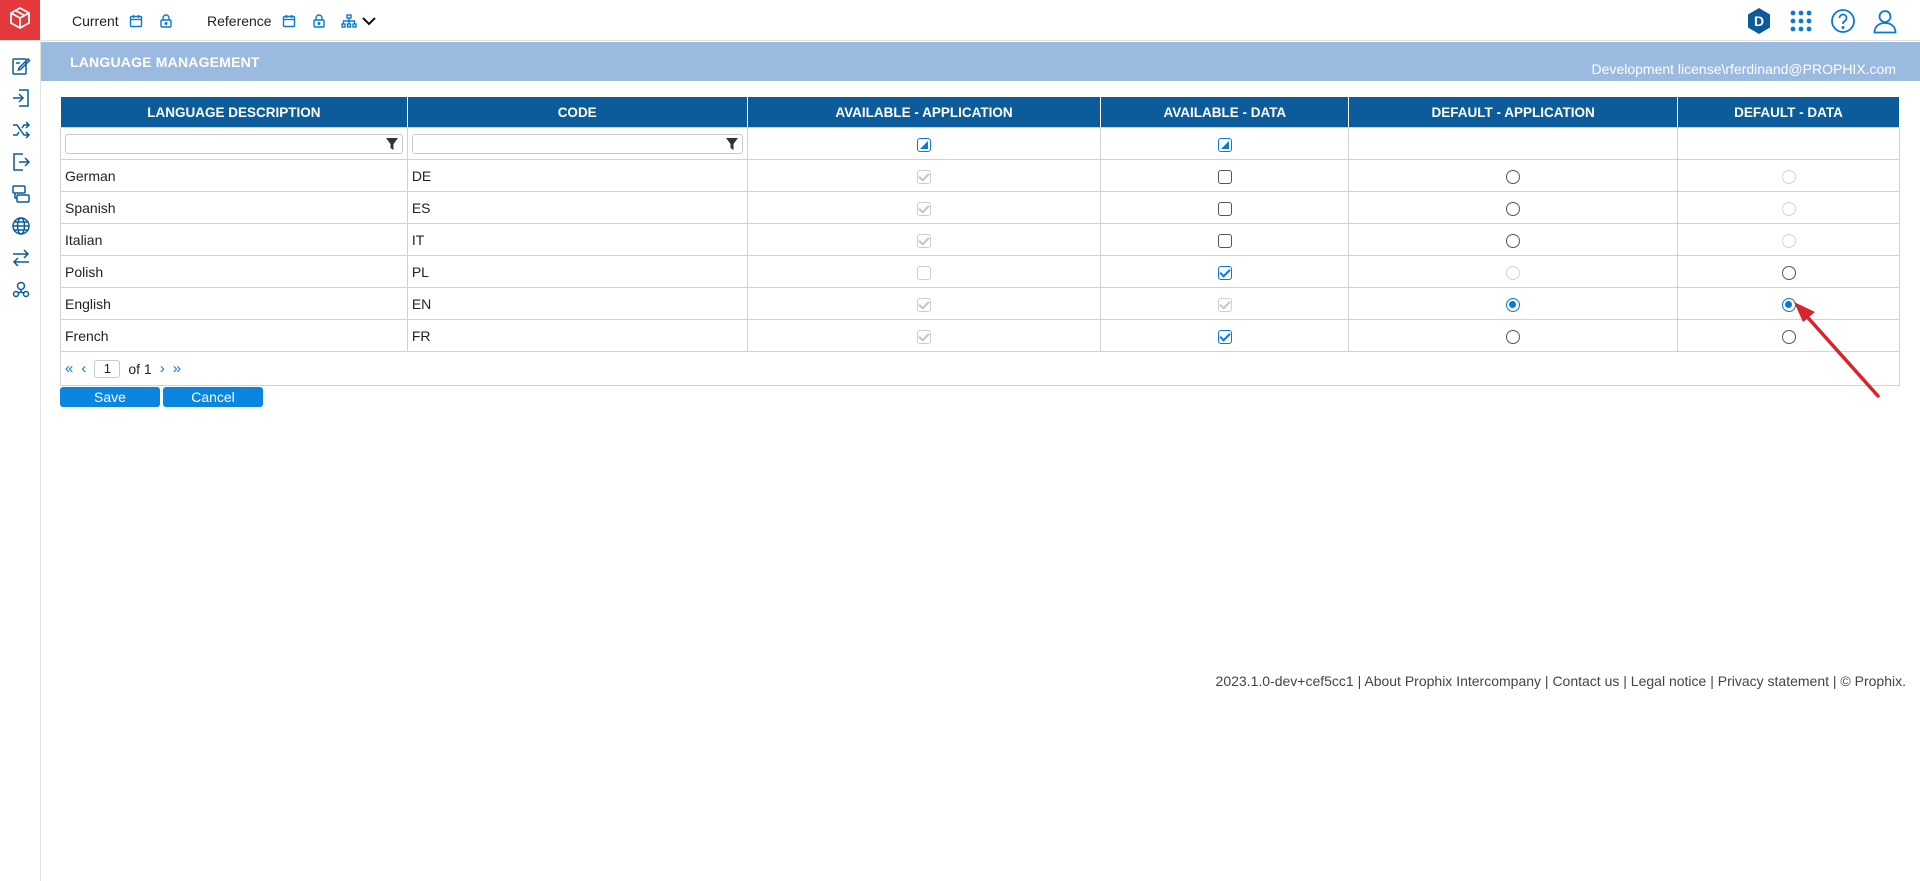 This screenshot has height=881, width=1920. I want to click on user-badge: D, so click(1759, 21).